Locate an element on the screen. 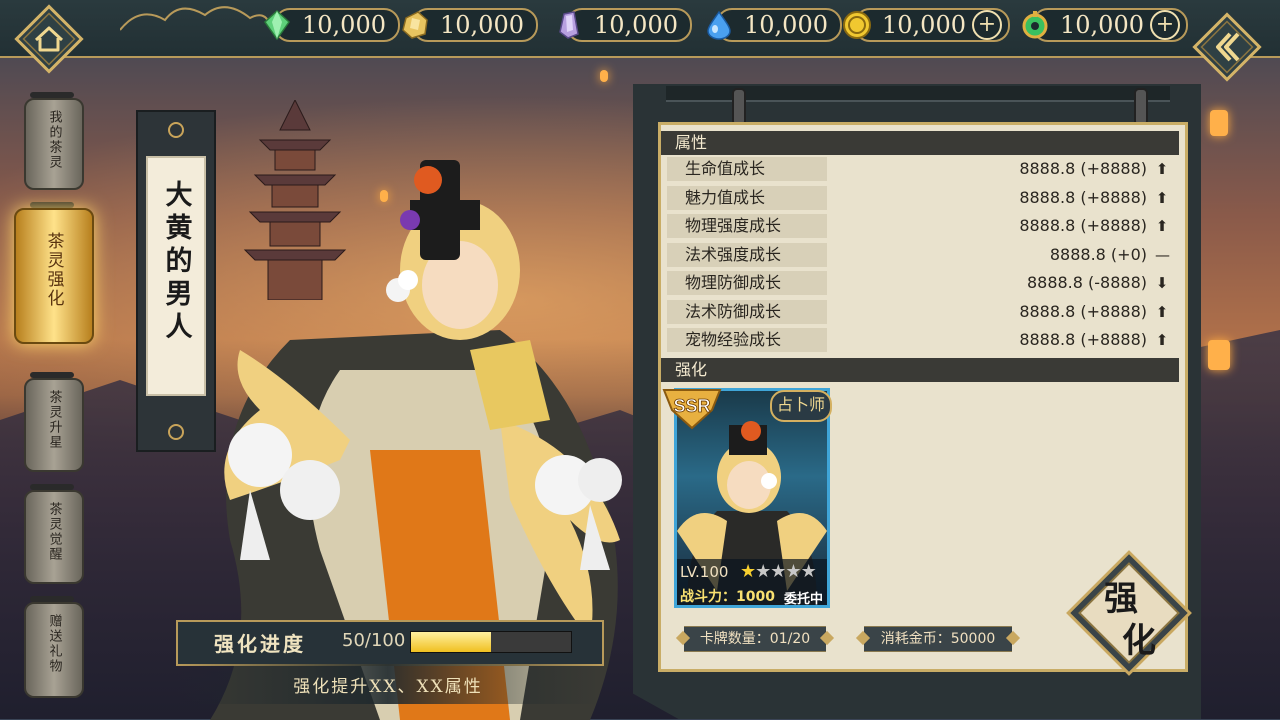 This screenshot has height=720, width=1280. card-level: LV.100 is located at coordinates (704, 572).